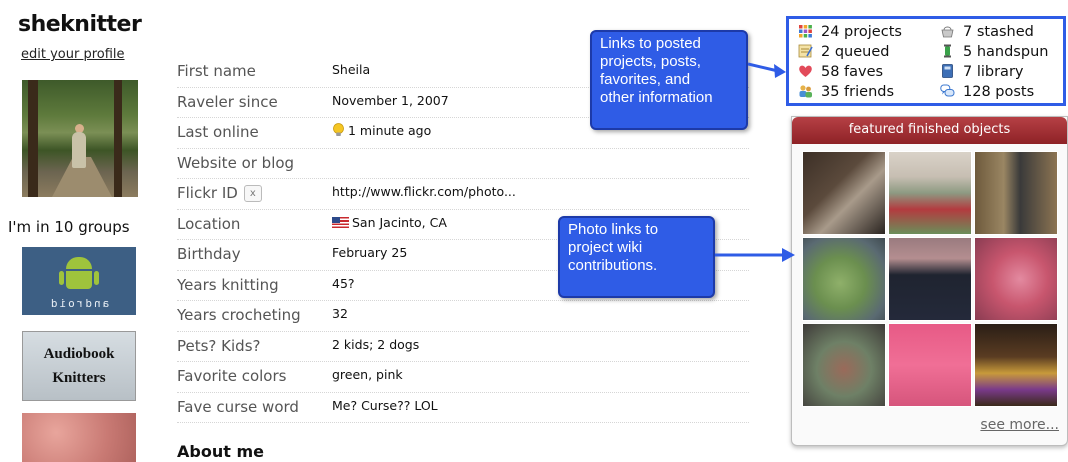 This screenshot has width=1068, height=462. I want to click on stat-label: 5 handspun, so click(1006, 52).